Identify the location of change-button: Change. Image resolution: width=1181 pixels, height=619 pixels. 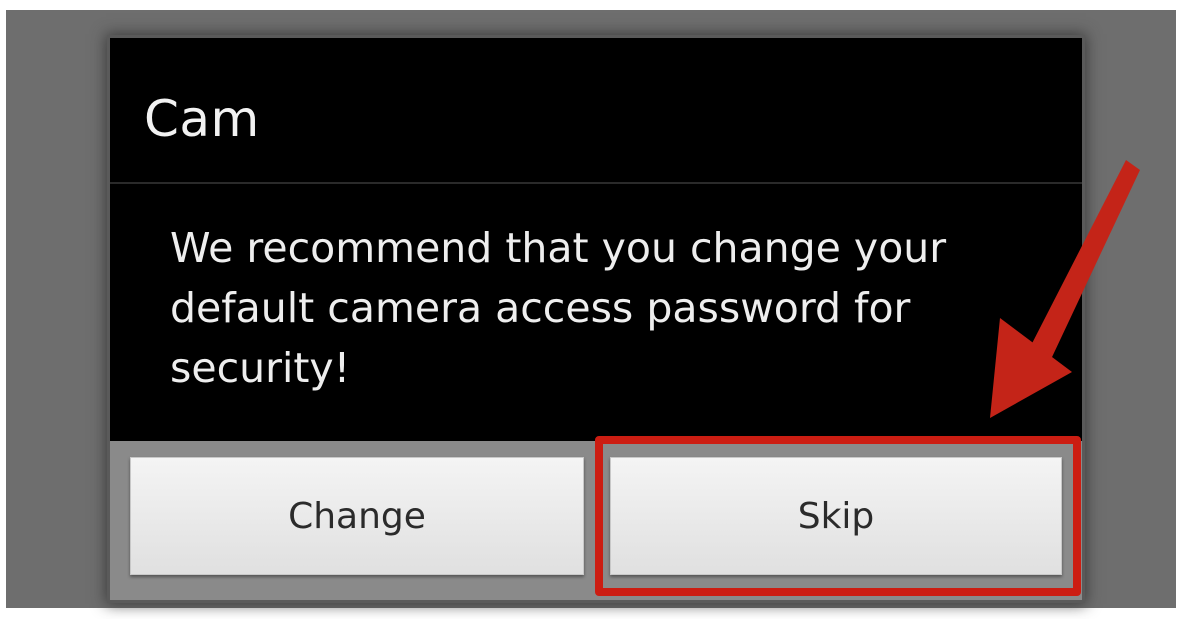
(357, 516).